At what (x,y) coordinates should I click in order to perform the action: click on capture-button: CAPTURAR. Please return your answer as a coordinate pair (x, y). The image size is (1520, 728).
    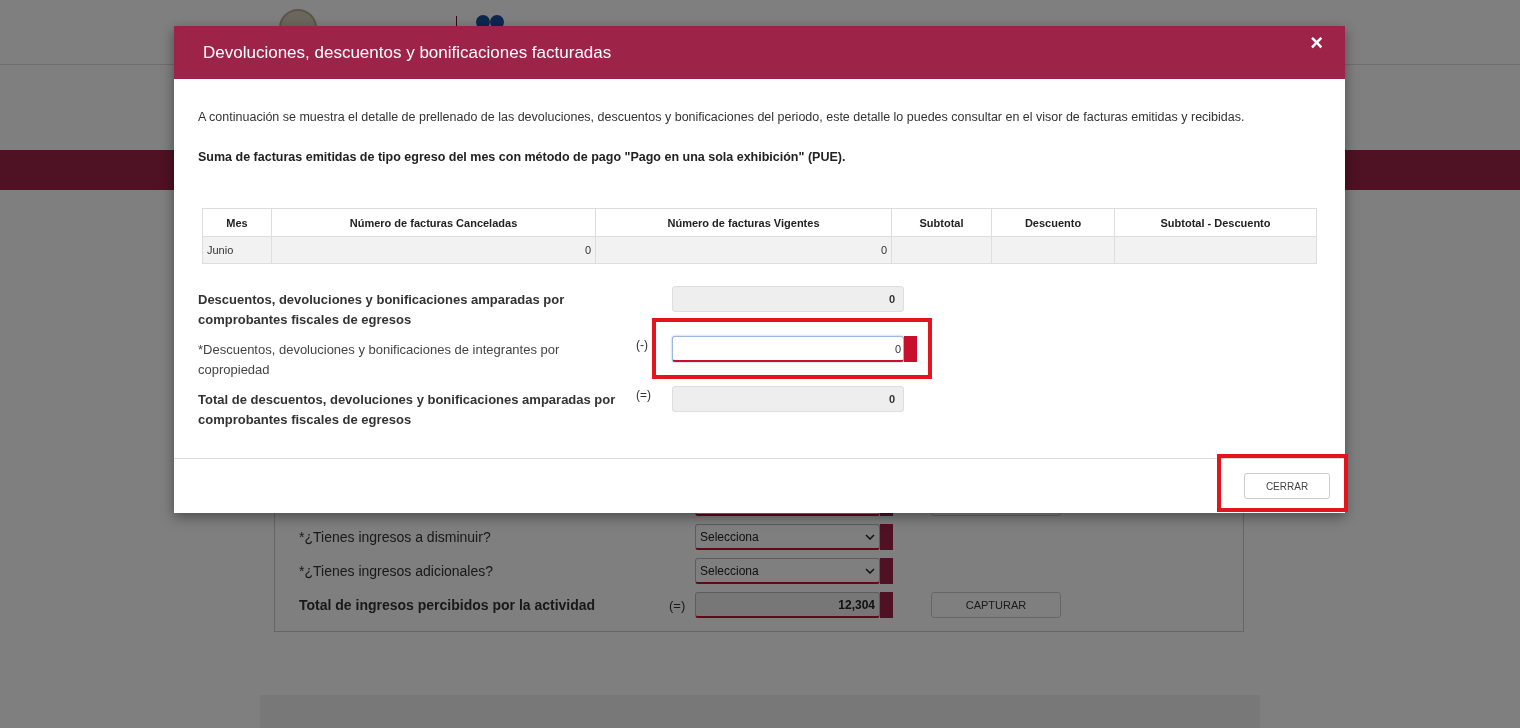
    Looking at the image, I should click on (996, 605).